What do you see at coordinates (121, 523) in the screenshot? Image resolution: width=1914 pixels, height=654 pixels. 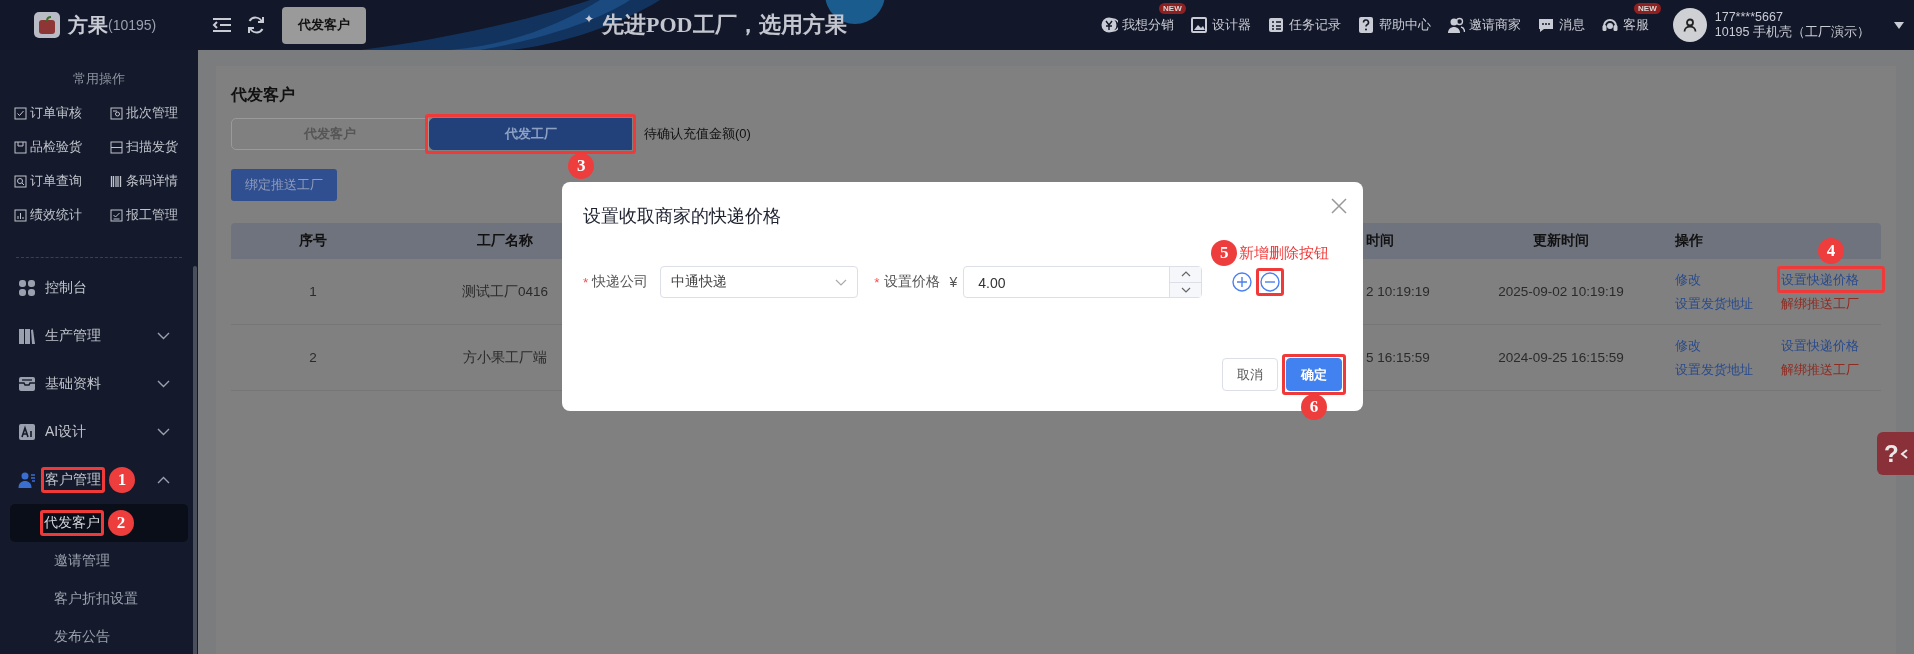 I see `callout-badge: 2` at bounding box center [121, 523].